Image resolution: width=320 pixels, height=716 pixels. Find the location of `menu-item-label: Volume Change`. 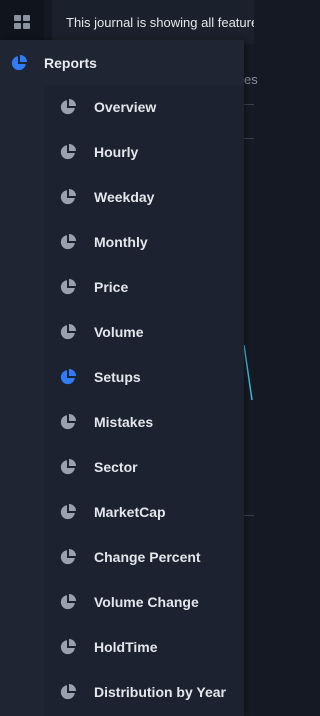

menu-item-label: Volume Change is located at coordinates (146, 602).